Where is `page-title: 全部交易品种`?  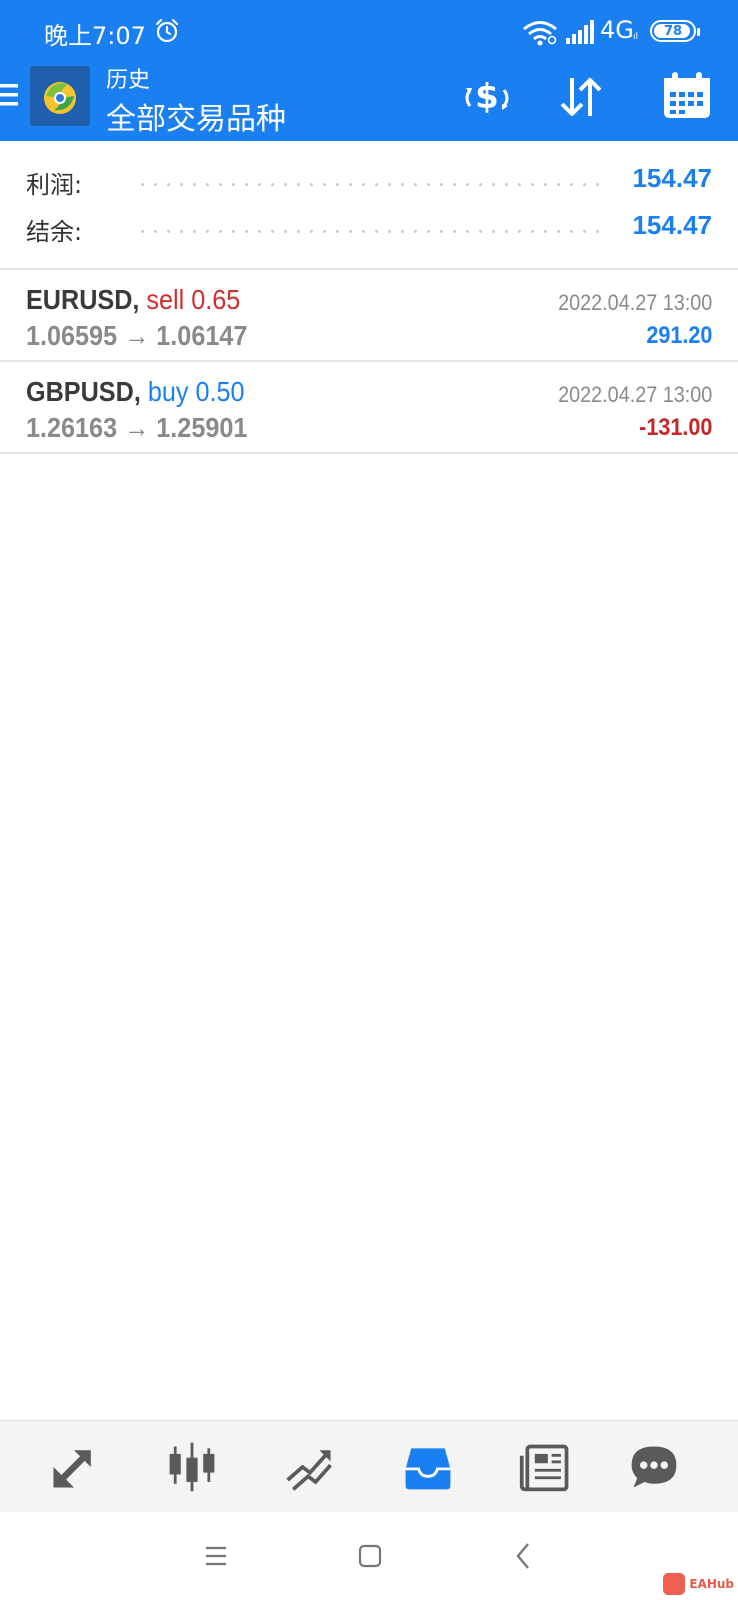
page-title: 全部交易品种 is located at coordinates (196, 116).